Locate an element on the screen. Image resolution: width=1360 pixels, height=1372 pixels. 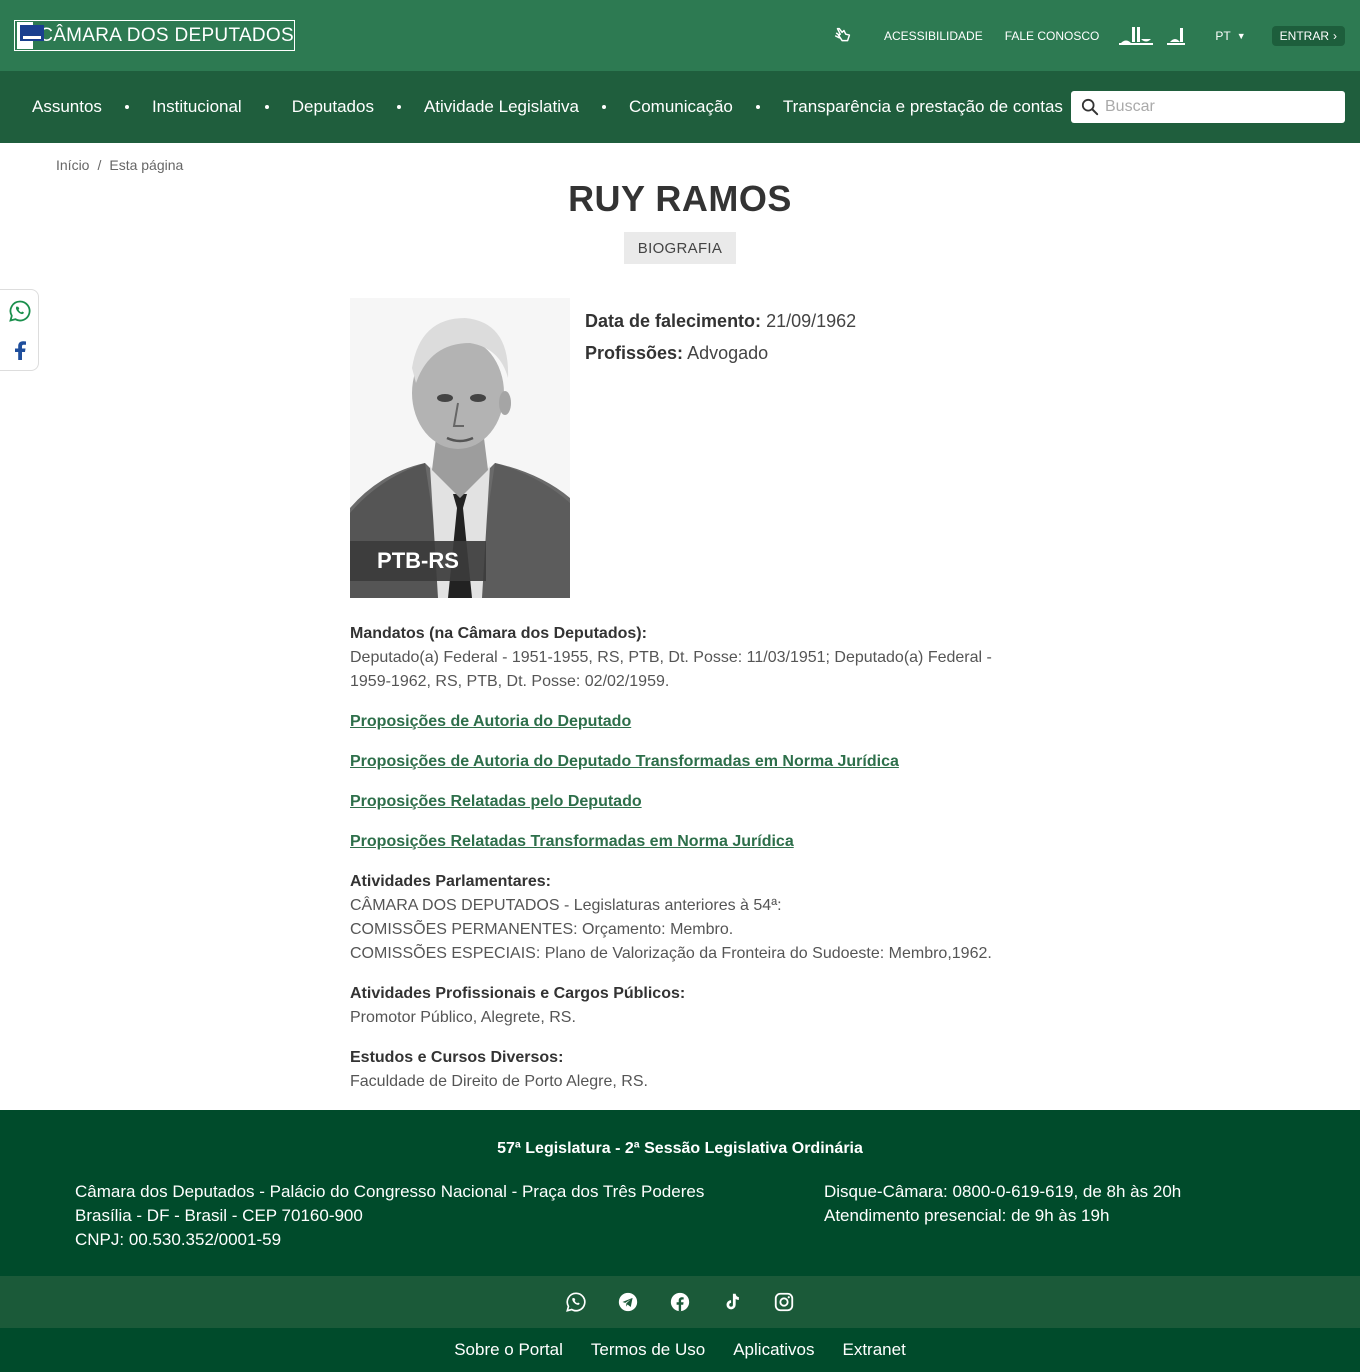
nav-item-assuntos: Assuntos is located at coordinates (67, 107).